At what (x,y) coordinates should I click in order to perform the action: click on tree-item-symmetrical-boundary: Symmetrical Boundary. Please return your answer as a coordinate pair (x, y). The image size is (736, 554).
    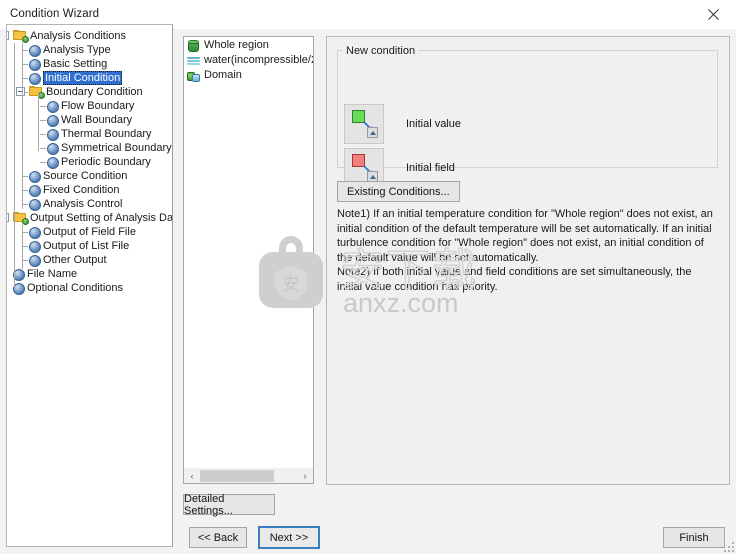
    Looking at the image, I should click on (89, 148).